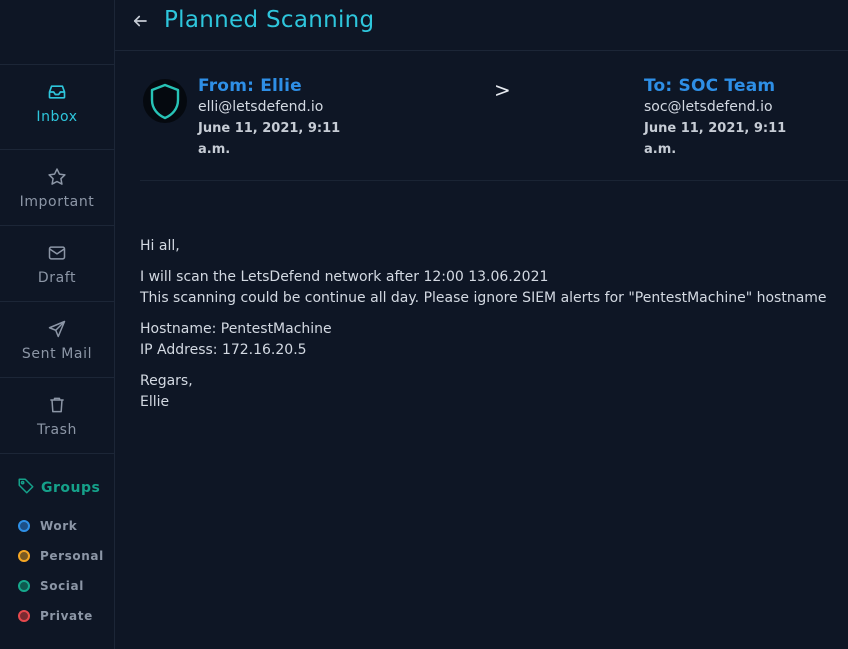 The width and height of the screenshot is (848, 649). Describe the element at coordinates (57, 116) in the screenshot. I see `sidebar-item-label: Inbox` at that location.